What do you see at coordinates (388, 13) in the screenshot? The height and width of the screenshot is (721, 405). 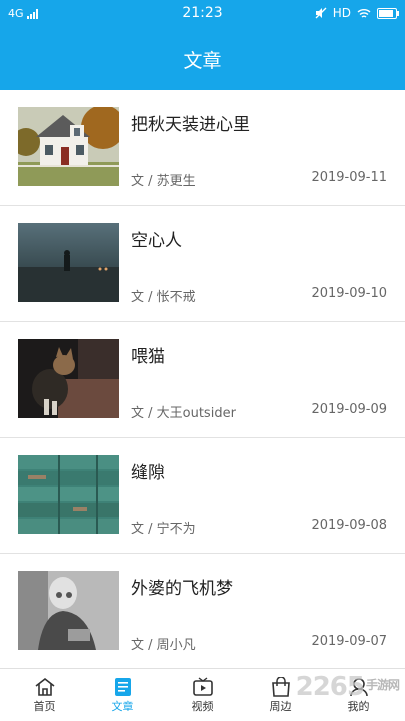 I see `battery-icon` at bounding box center [388, 13].